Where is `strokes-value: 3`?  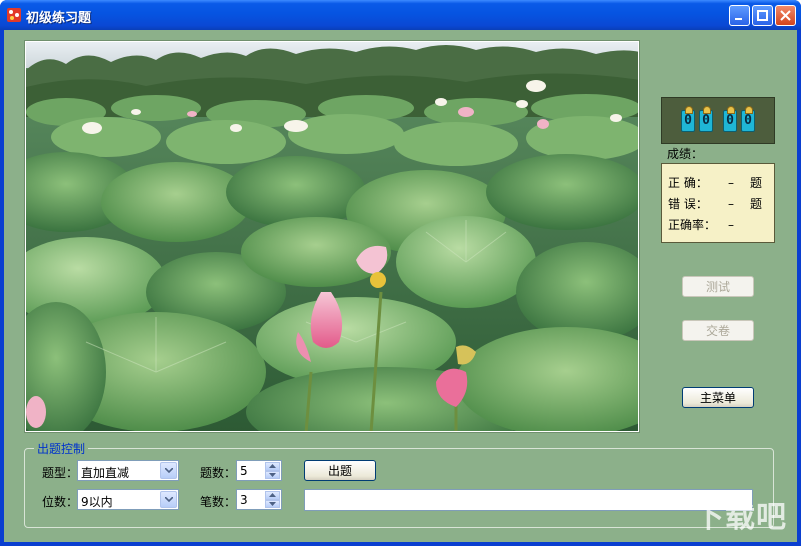
strokes-value: 3 is located at coordinates (244, 500).